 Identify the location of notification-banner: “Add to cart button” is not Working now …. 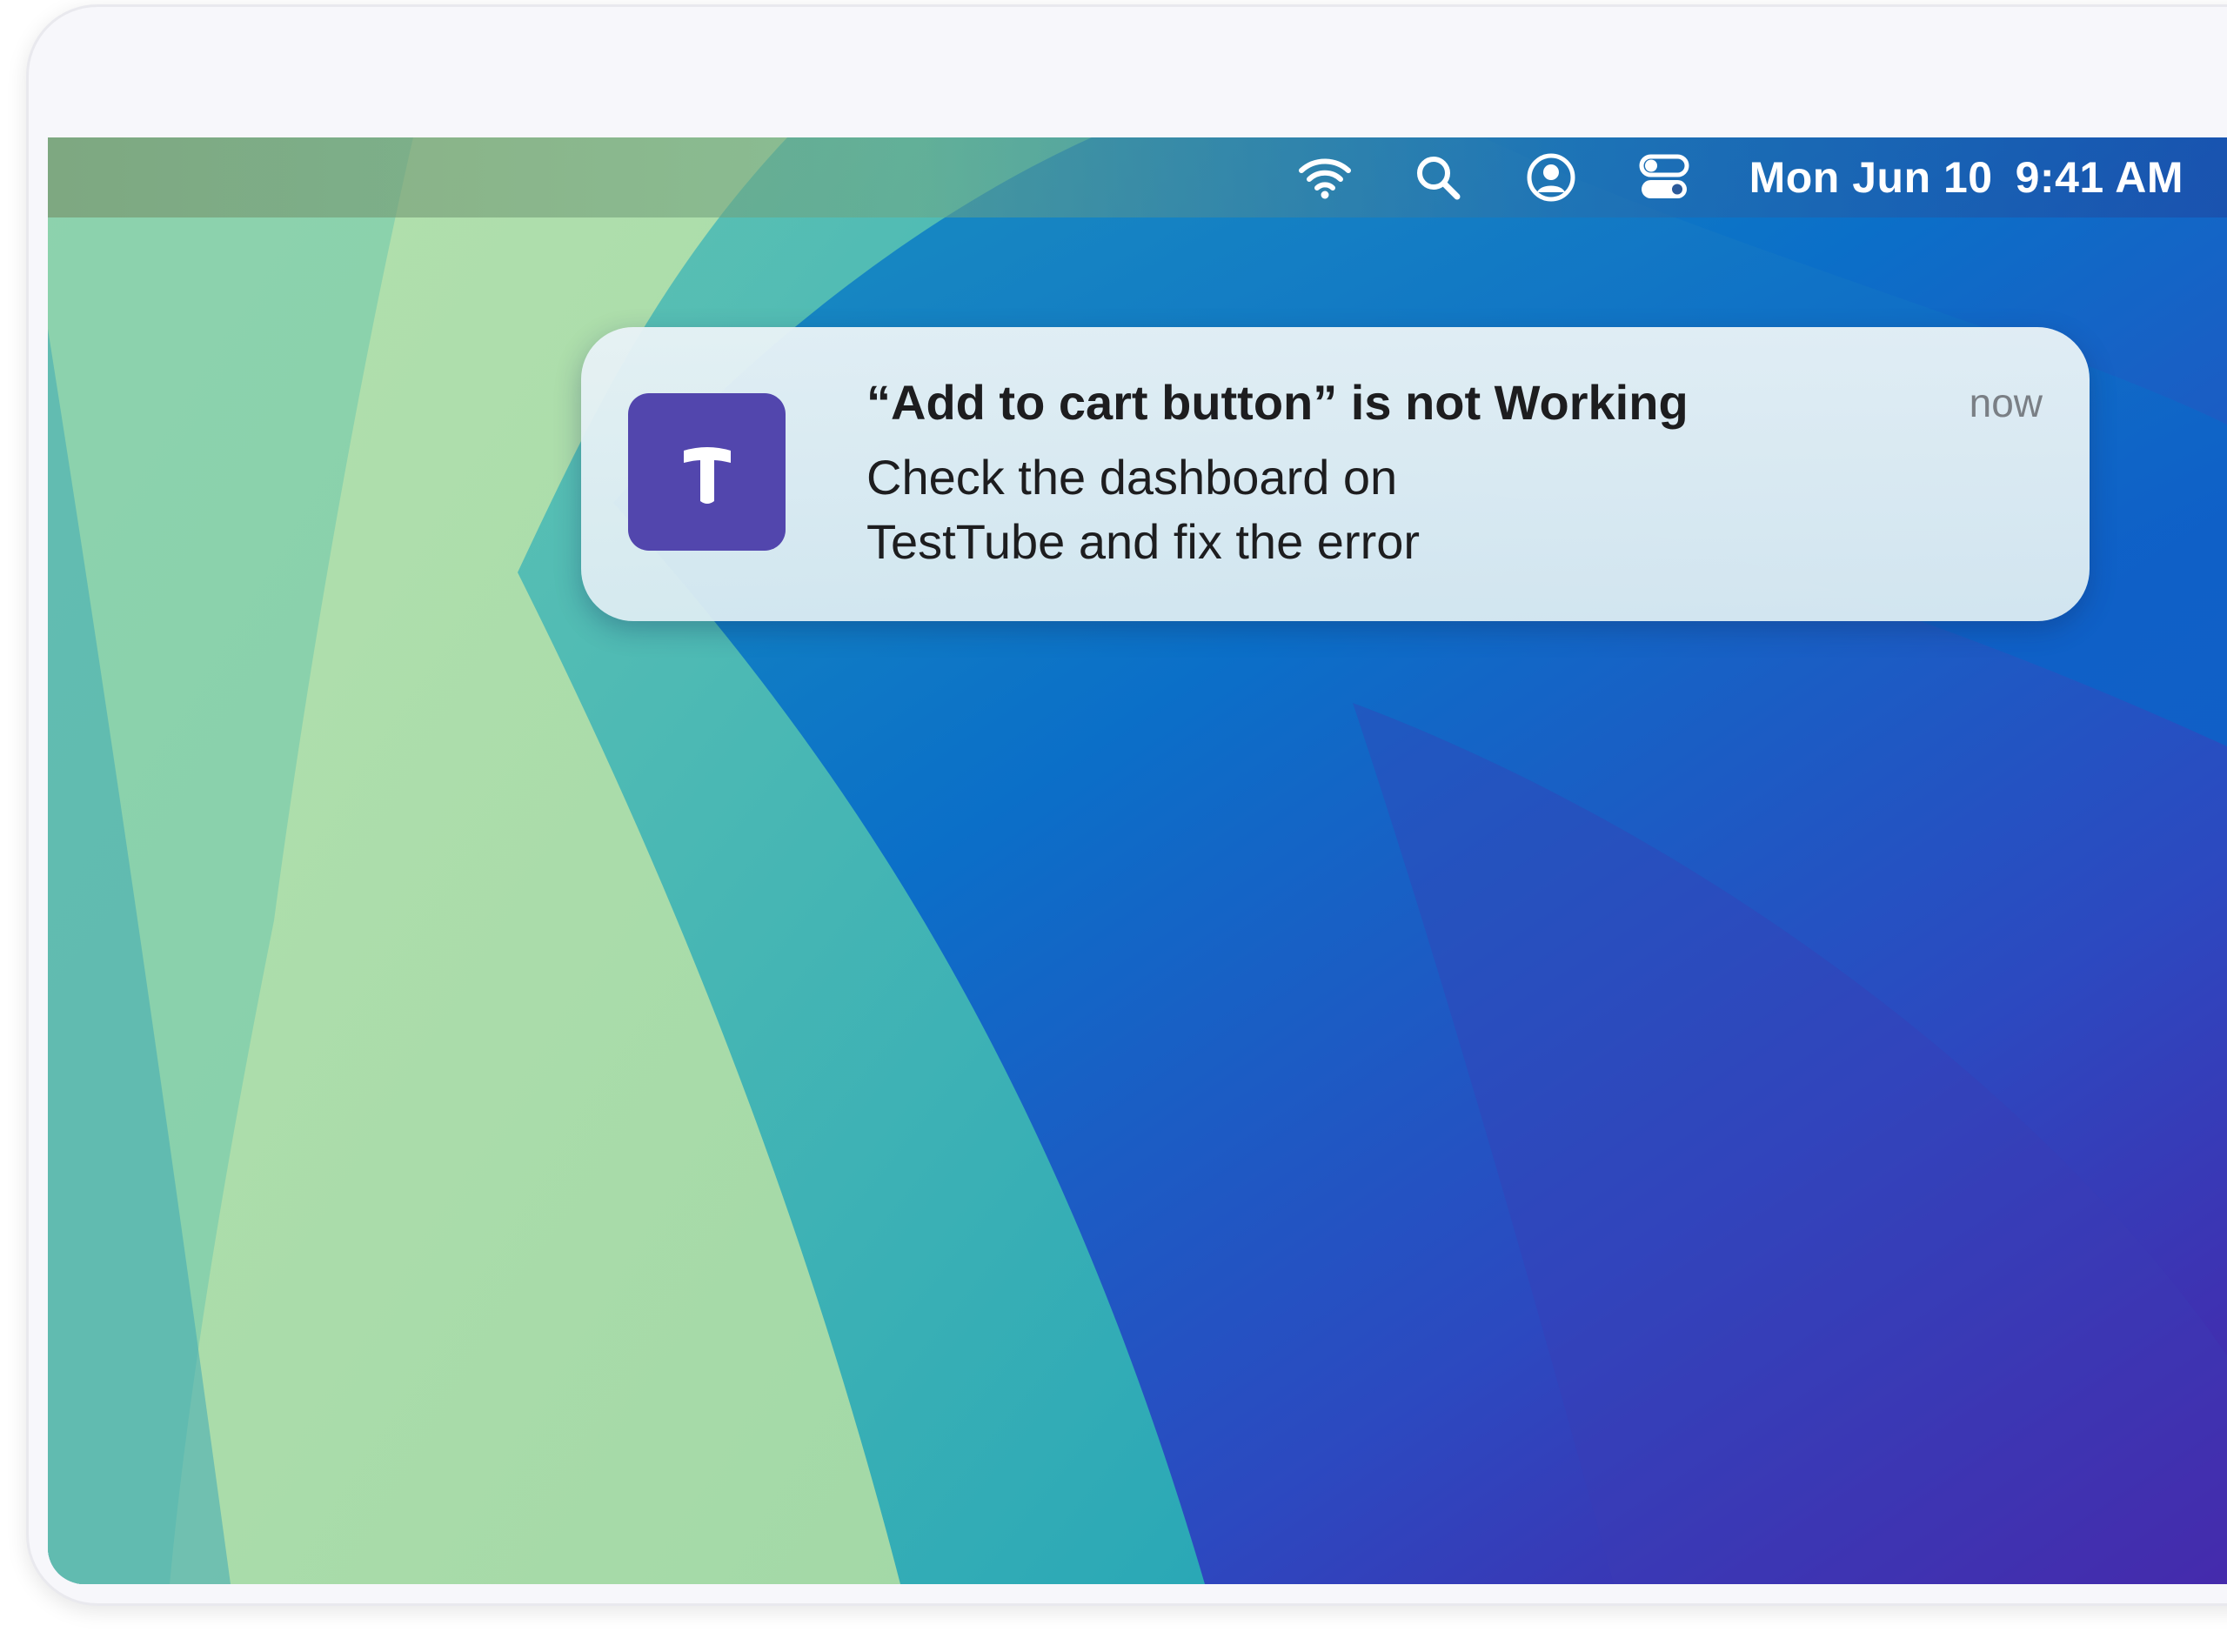
(1335, 474).